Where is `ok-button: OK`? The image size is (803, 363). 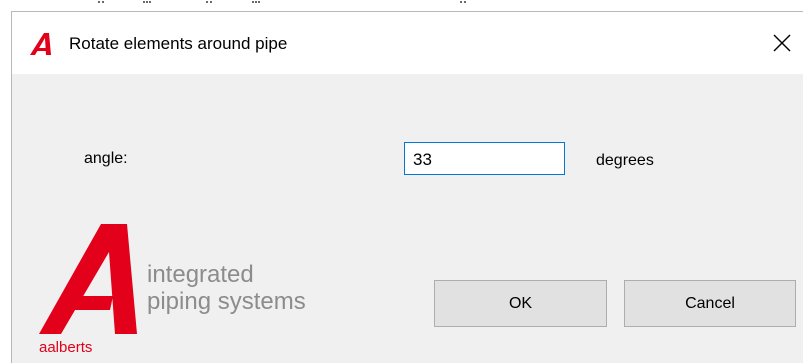 ok-button: OK is located at coordinates (520, 303).